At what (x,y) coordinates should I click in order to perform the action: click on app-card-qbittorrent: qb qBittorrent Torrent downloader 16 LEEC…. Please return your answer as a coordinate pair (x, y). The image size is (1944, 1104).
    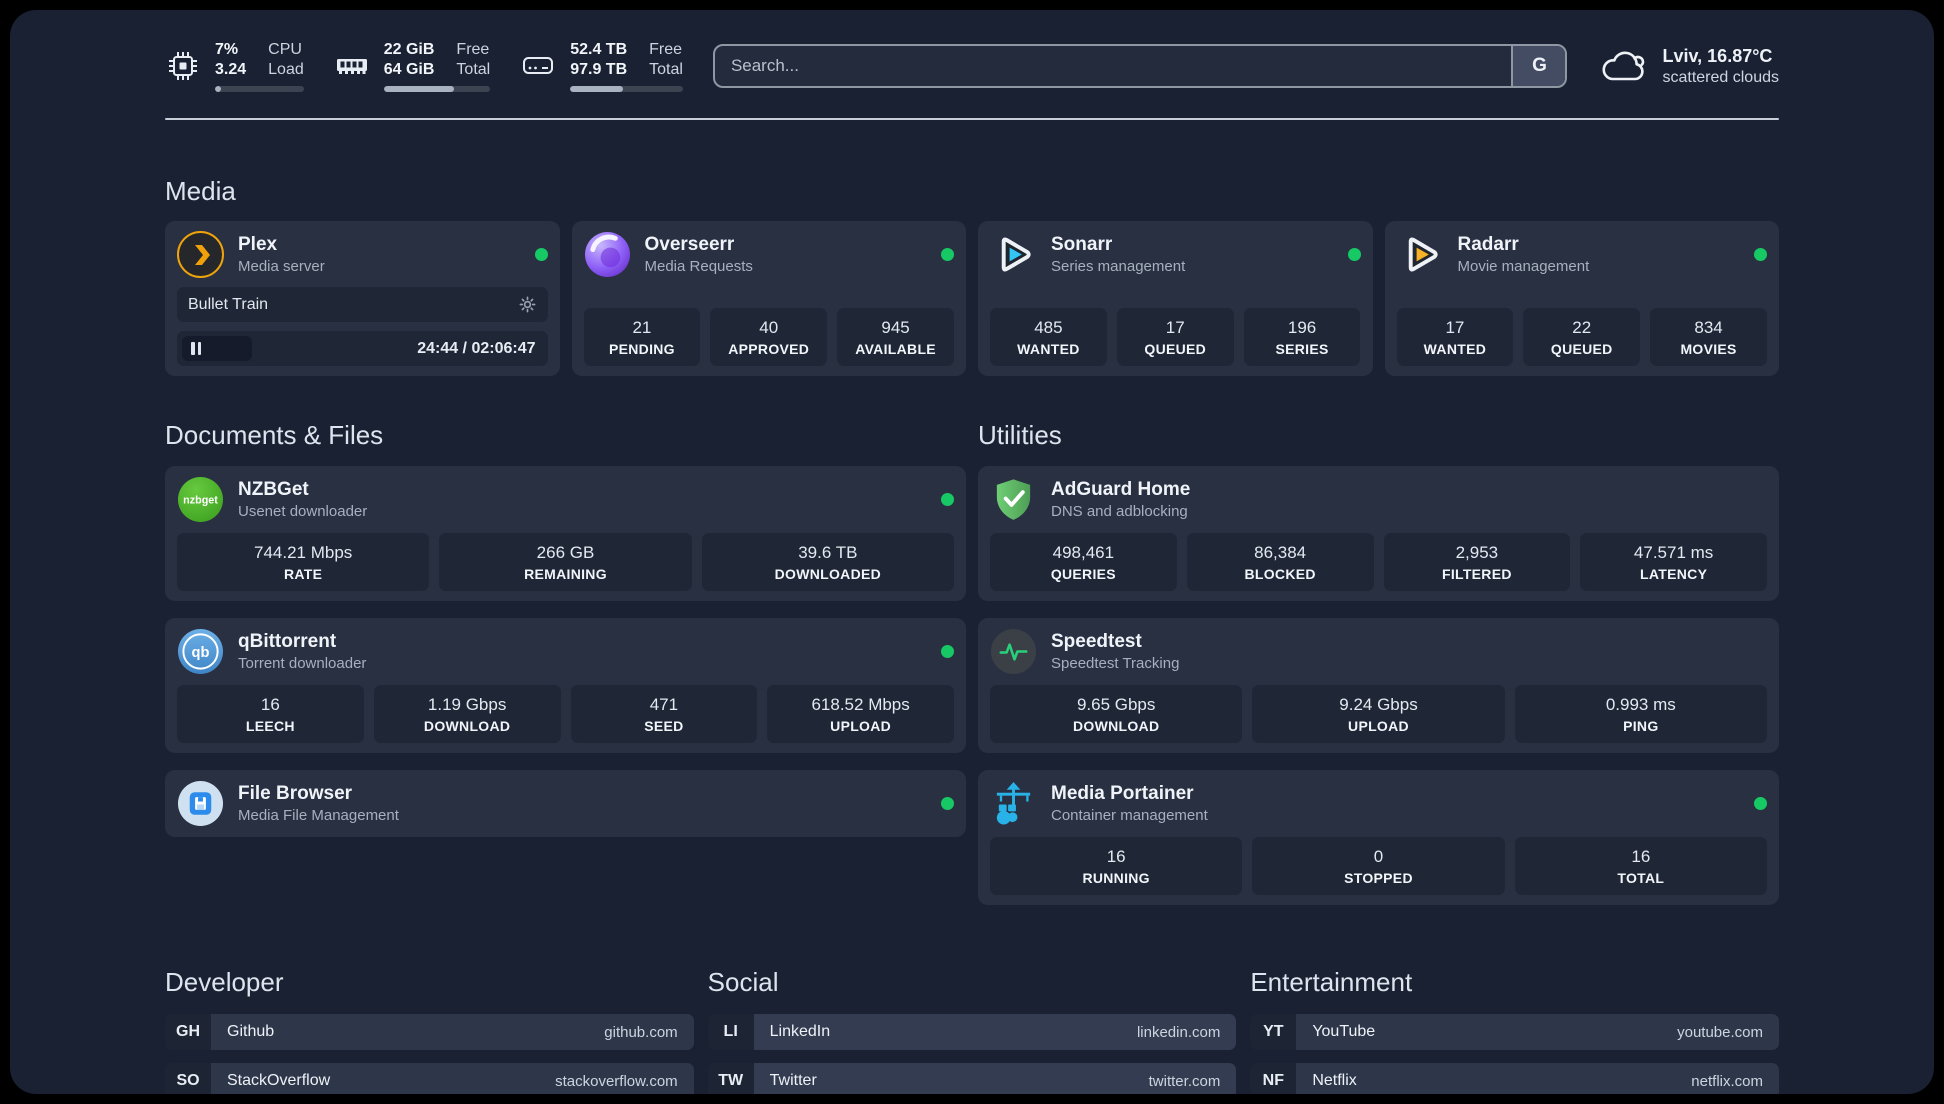
    Looking at the image, I should click on (565, 685).